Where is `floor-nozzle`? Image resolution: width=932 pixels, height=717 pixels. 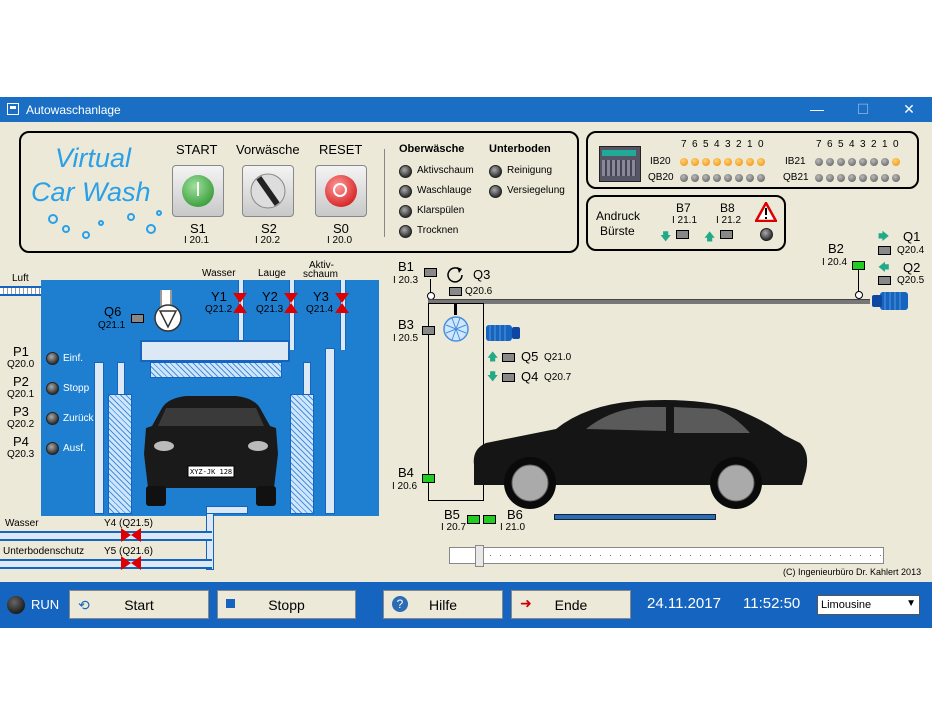
floor-nozzle is located at coordinates (635, 517).